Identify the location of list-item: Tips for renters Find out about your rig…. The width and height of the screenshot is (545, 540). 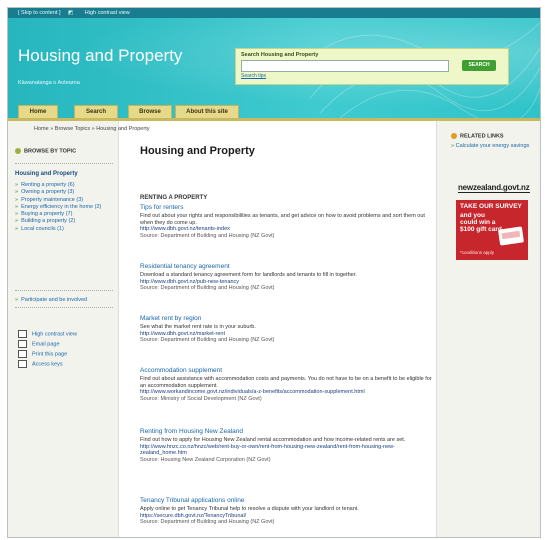
(288, 221).